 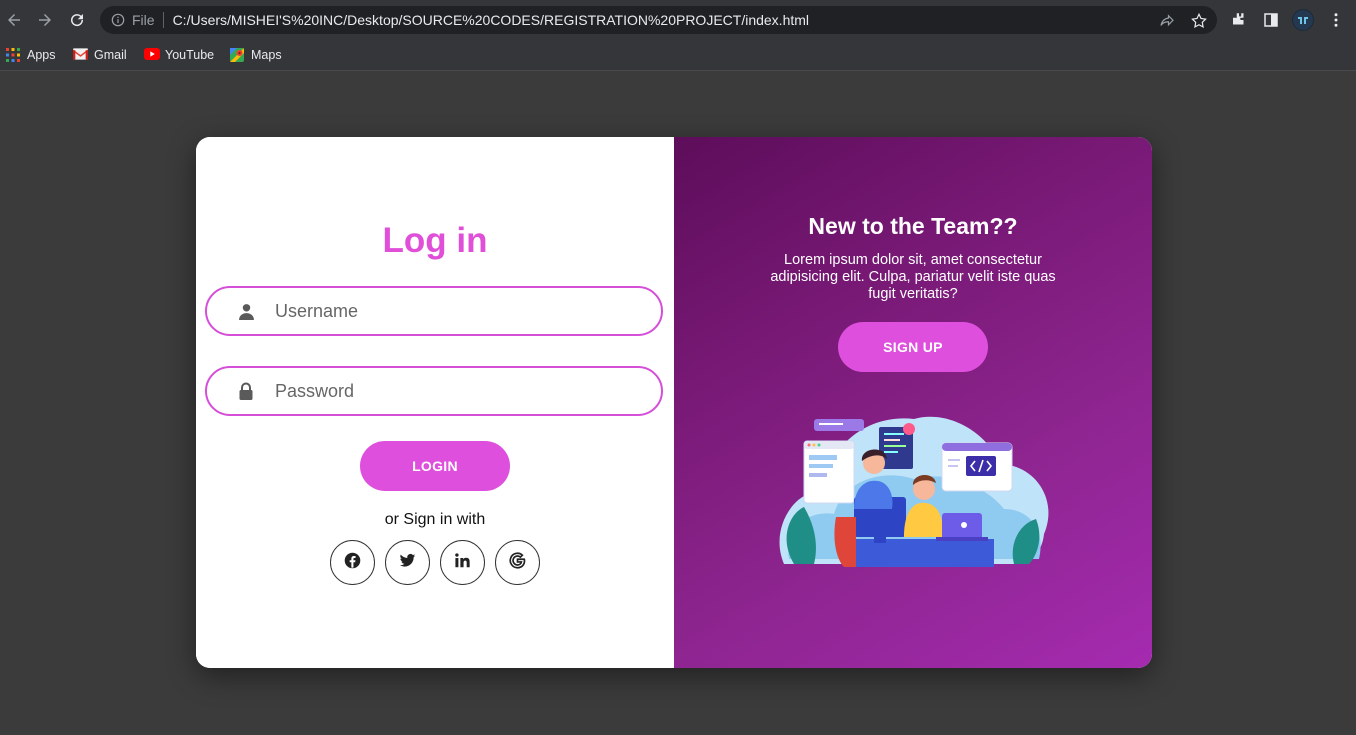 What do you see at coordinates (110, 55) in the screenshot?
I see `bookmark-label: Gmail` at bounding box center [110, 55].